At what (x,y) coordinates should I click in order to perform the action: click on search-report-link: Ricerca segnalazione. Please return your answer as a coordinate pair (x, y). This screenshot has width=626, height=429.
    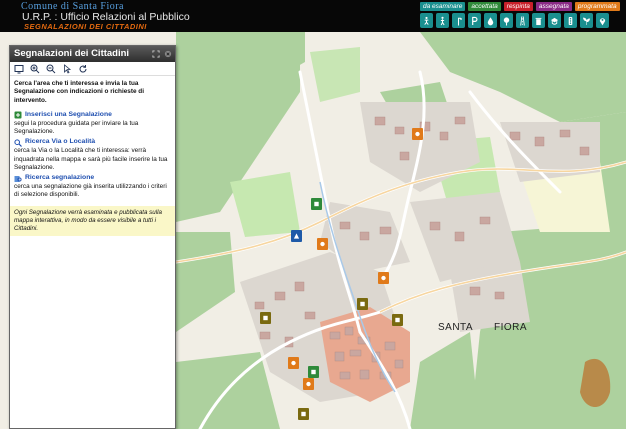
    Looking at the image, I should click on (59, 178).